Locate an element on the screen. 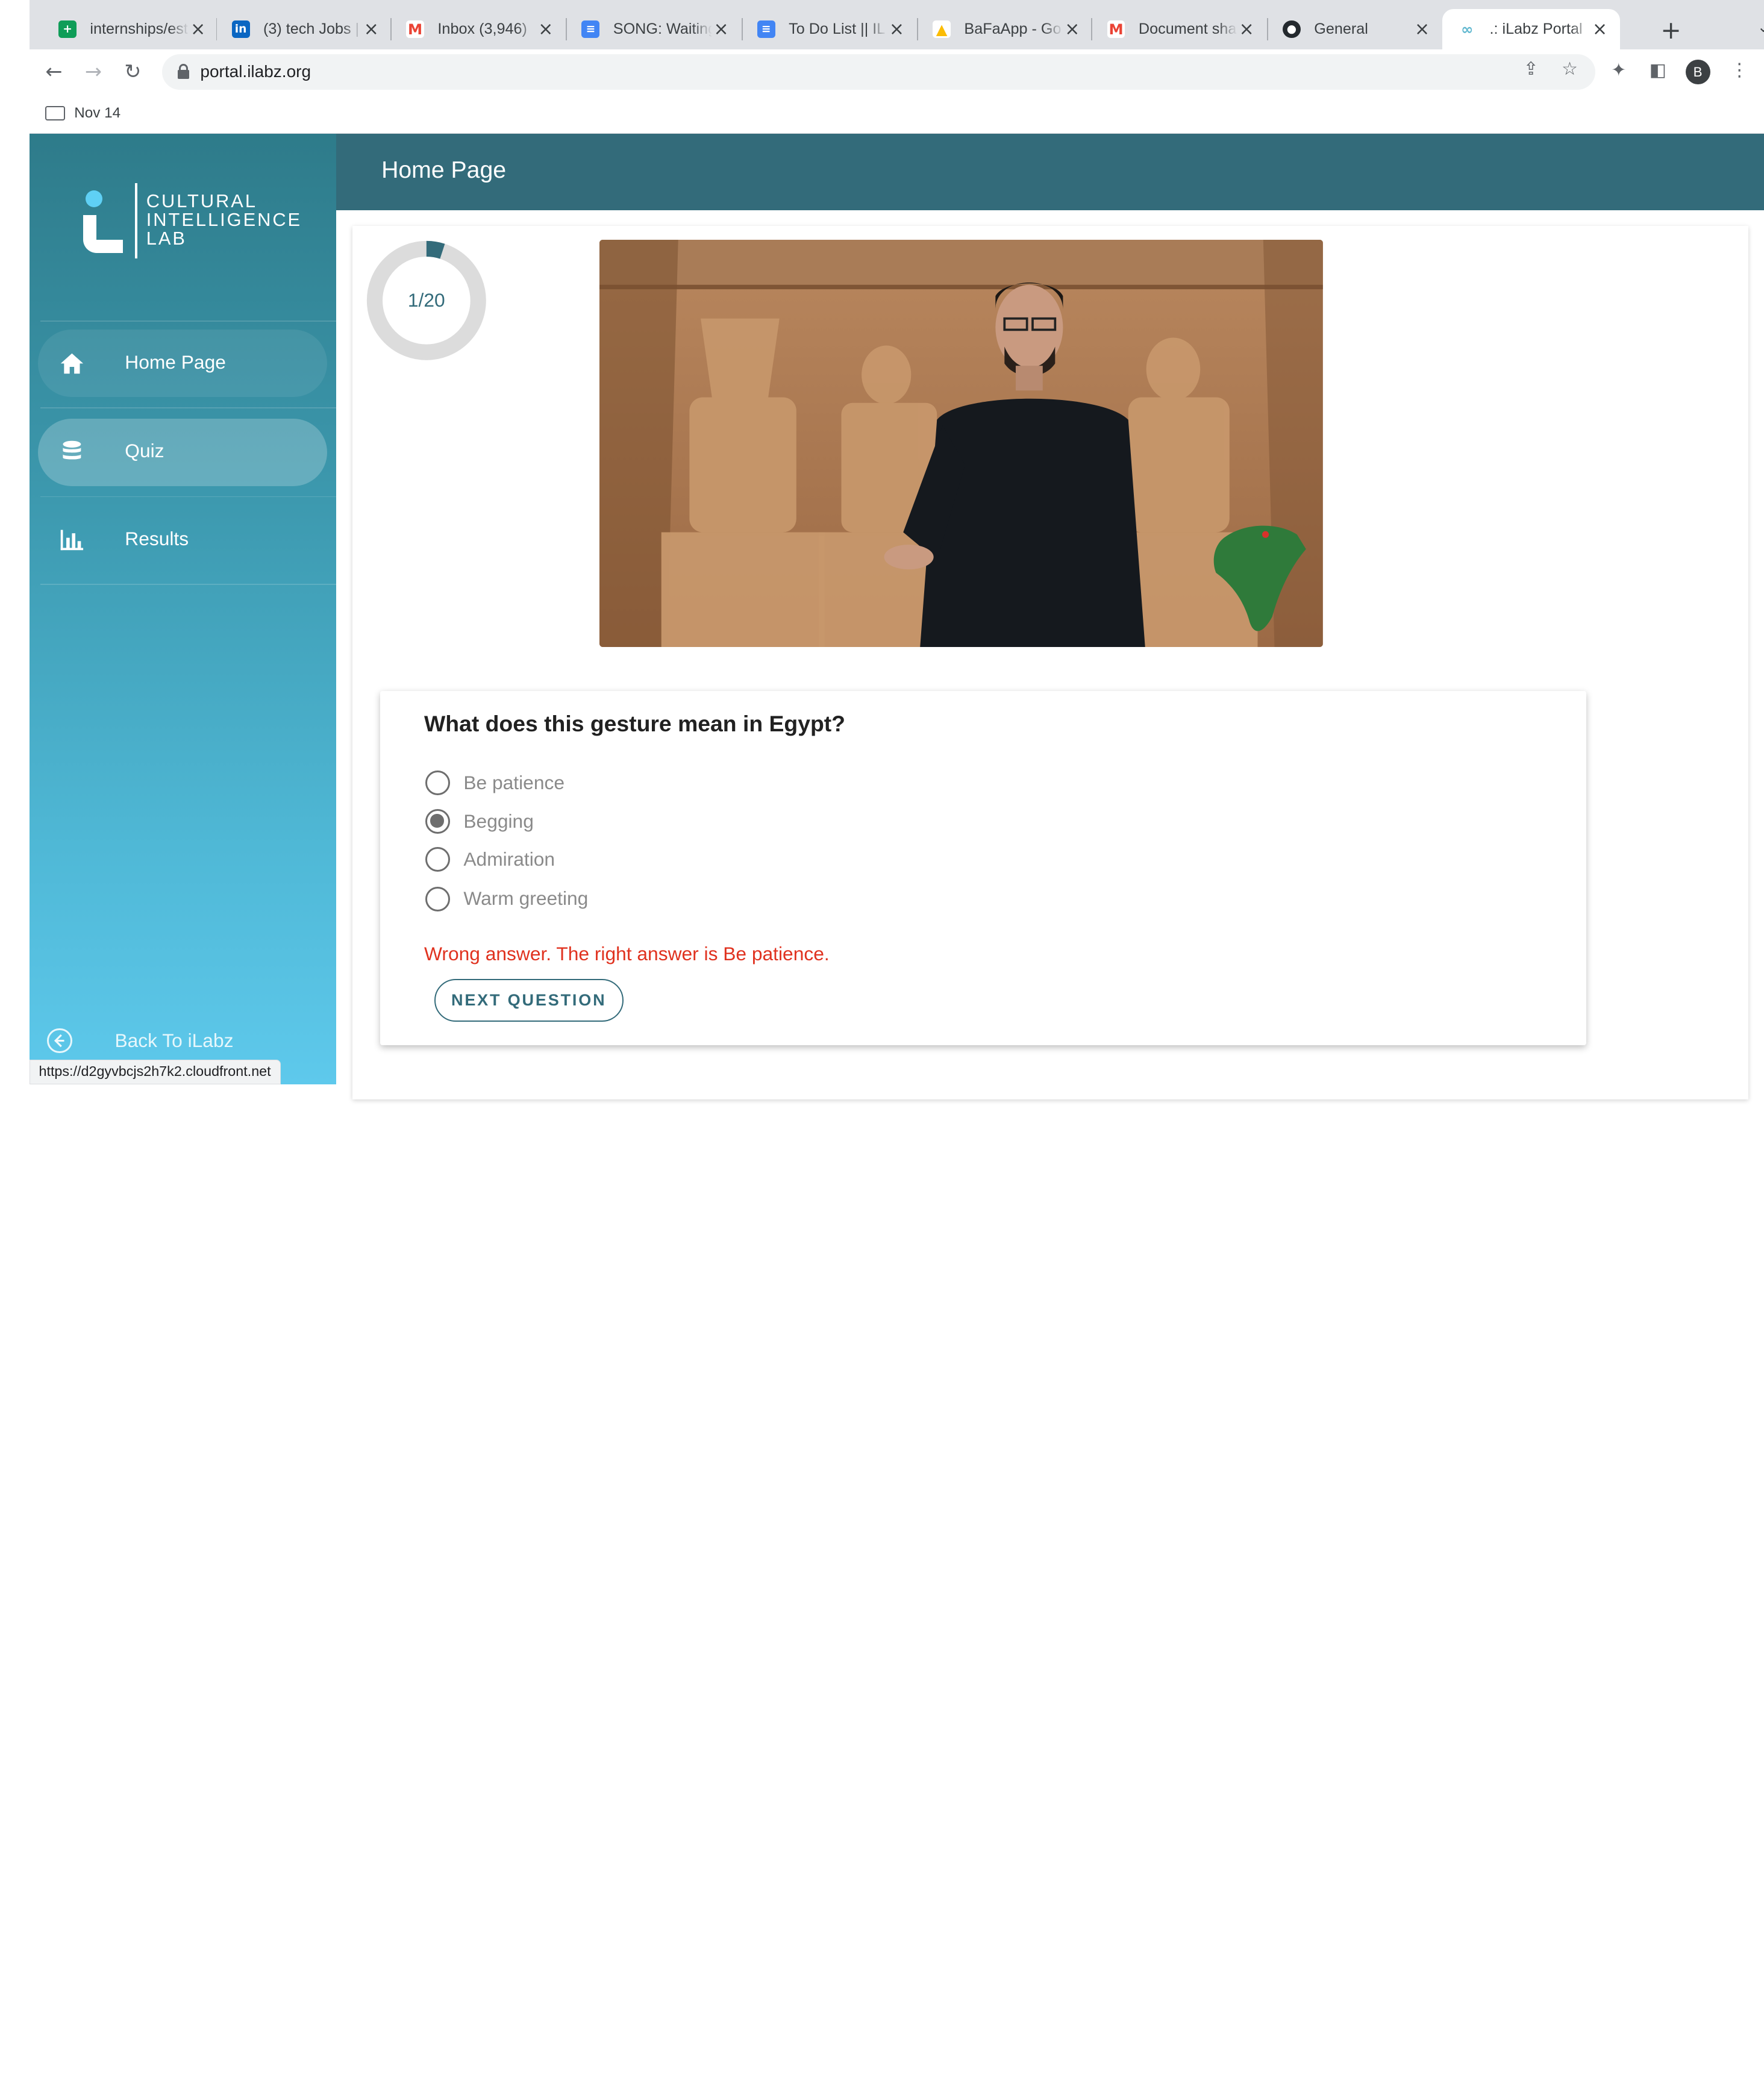 This screenshot has width=1764, height=2088. next-question-button: NEXT QUESTION is located at coordinates (529, 1000).